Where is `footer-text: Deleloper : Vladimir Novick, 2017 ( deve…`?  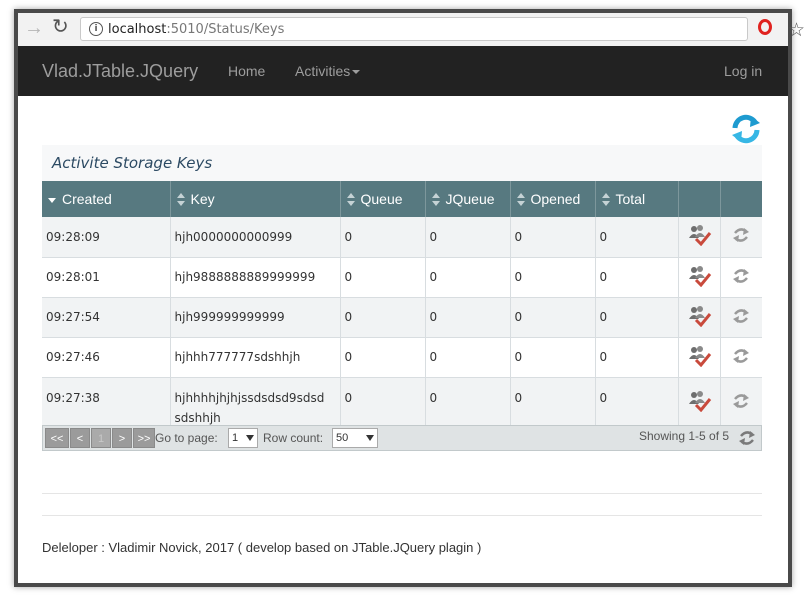 footer-text: Deleloper : Vladimir Novick, 2017 ( deve… is located at coordinates (262, 547).